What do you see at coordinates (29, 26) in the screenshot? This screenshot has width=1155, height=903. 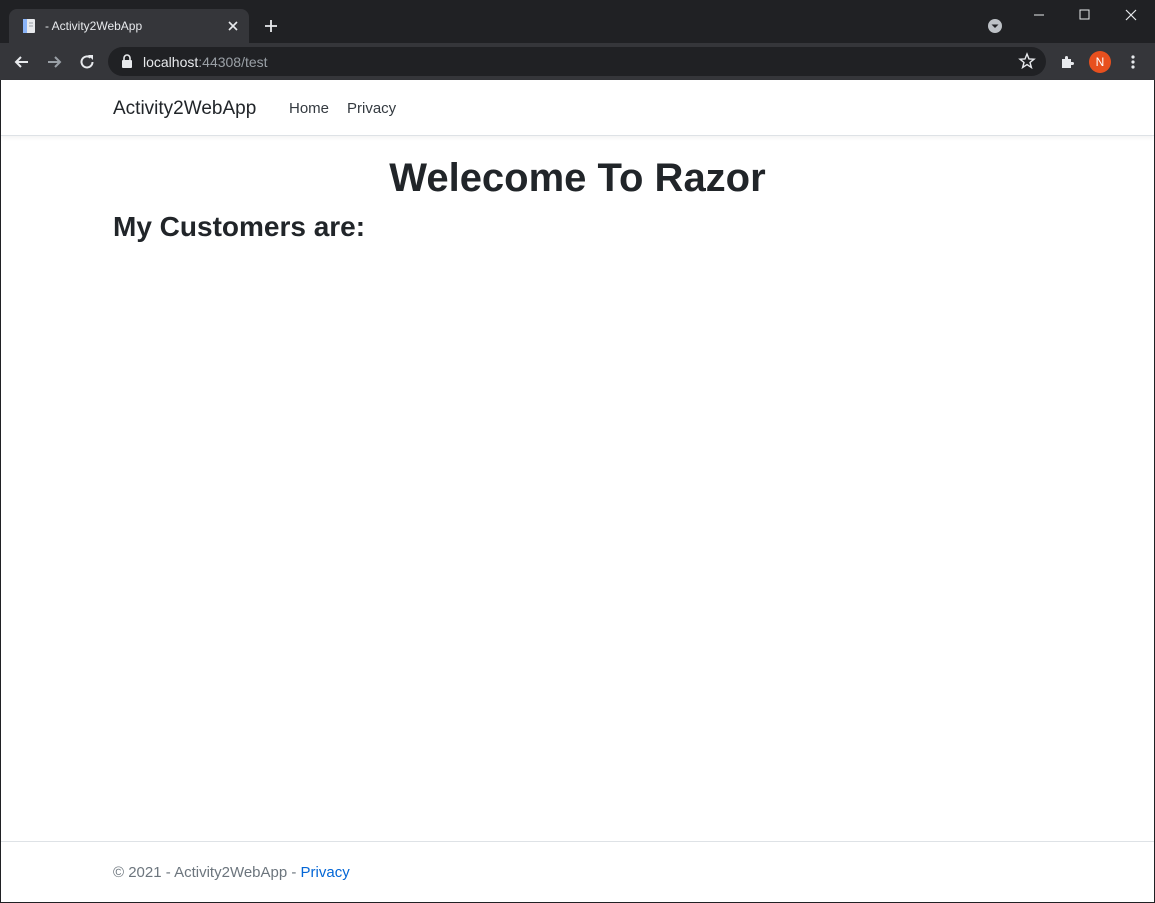 I see `page-favicon-icon` at bounding box center [29, 26].